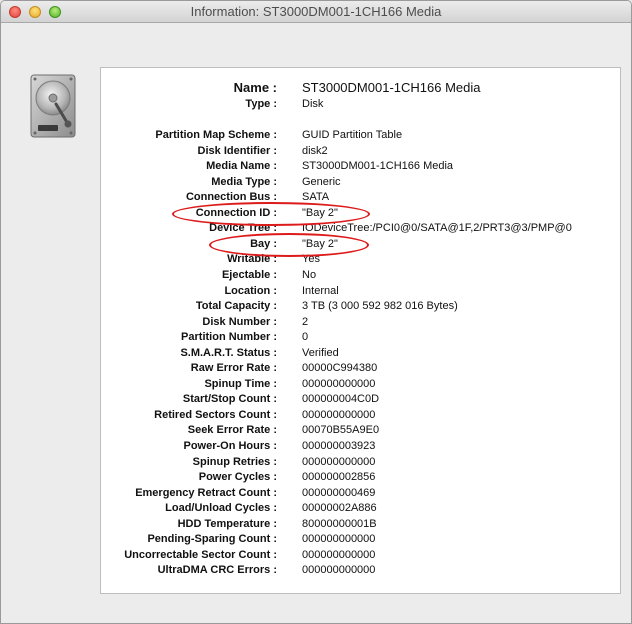  I want to click on property-label: Disk Number :, so click(239, 321).